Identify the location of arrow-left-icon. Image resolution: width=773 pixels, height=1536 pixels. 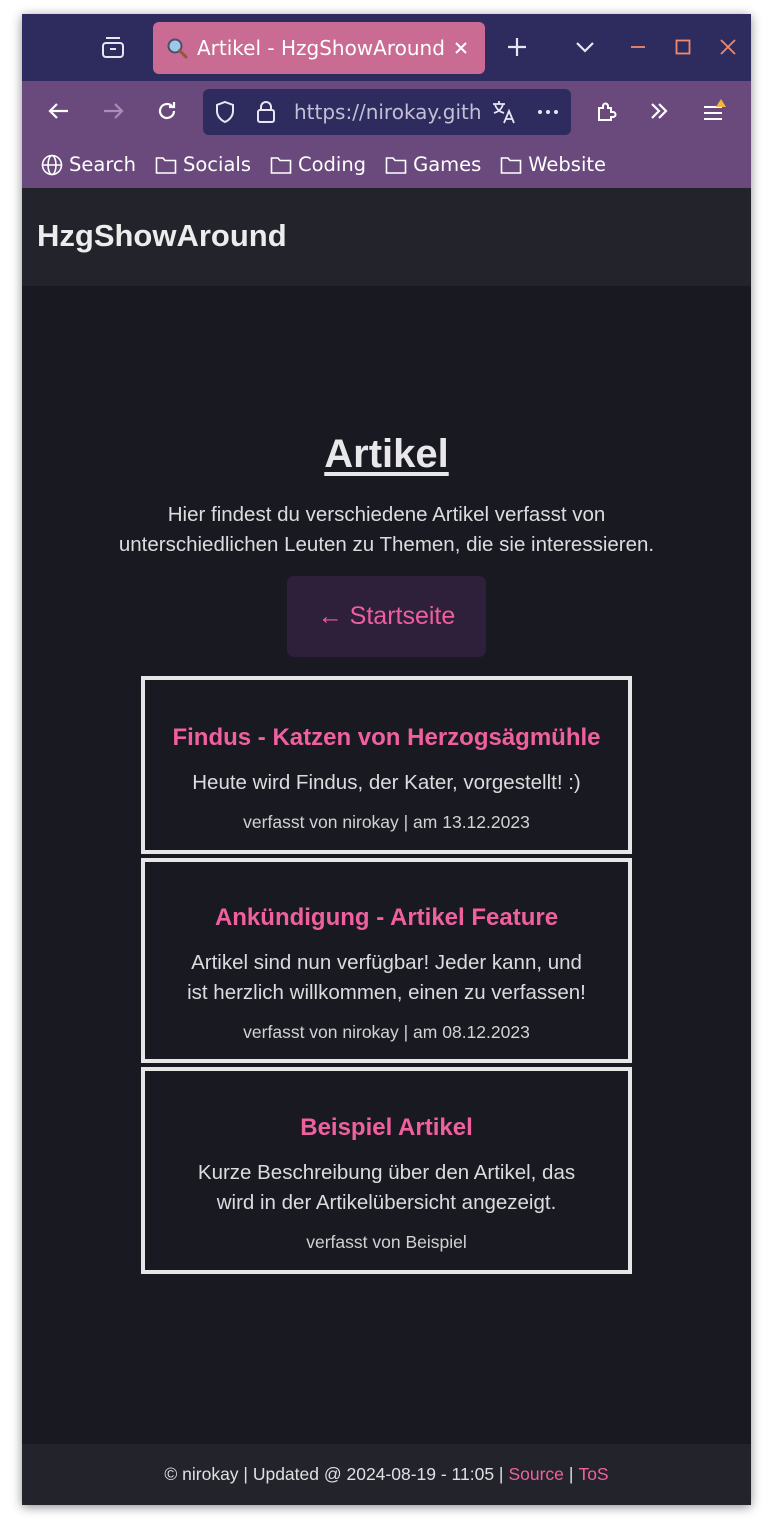
(58, 111).